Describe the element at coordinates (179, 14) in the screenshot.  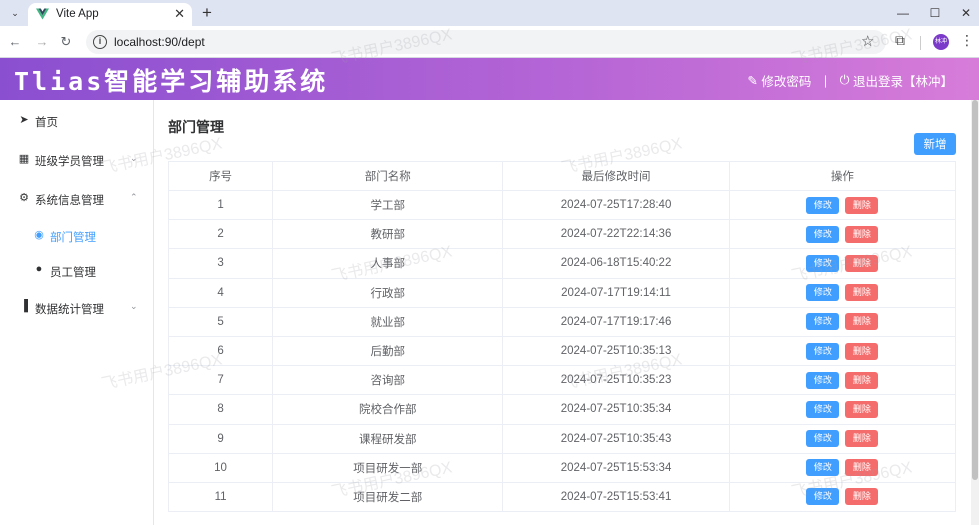
I see `tab-close-icon: ✕` at that location.